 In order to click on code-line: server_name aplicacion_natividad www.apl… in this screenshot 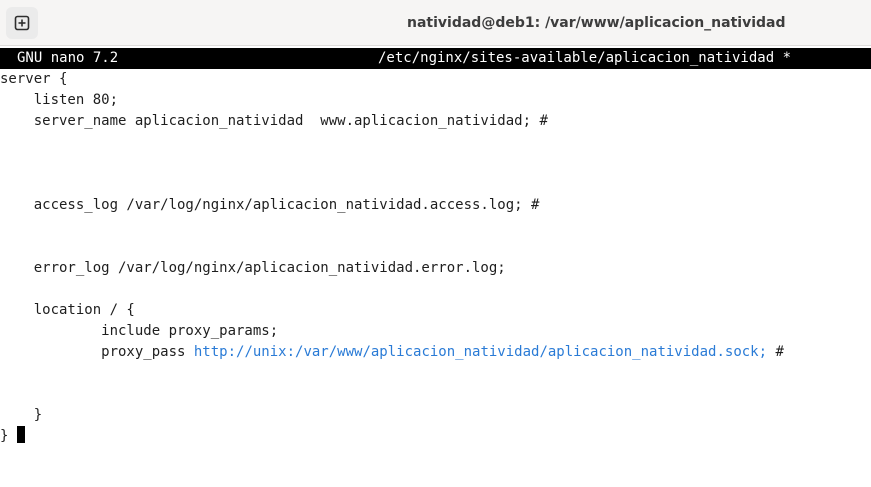, I will do `click(274, 121)`.